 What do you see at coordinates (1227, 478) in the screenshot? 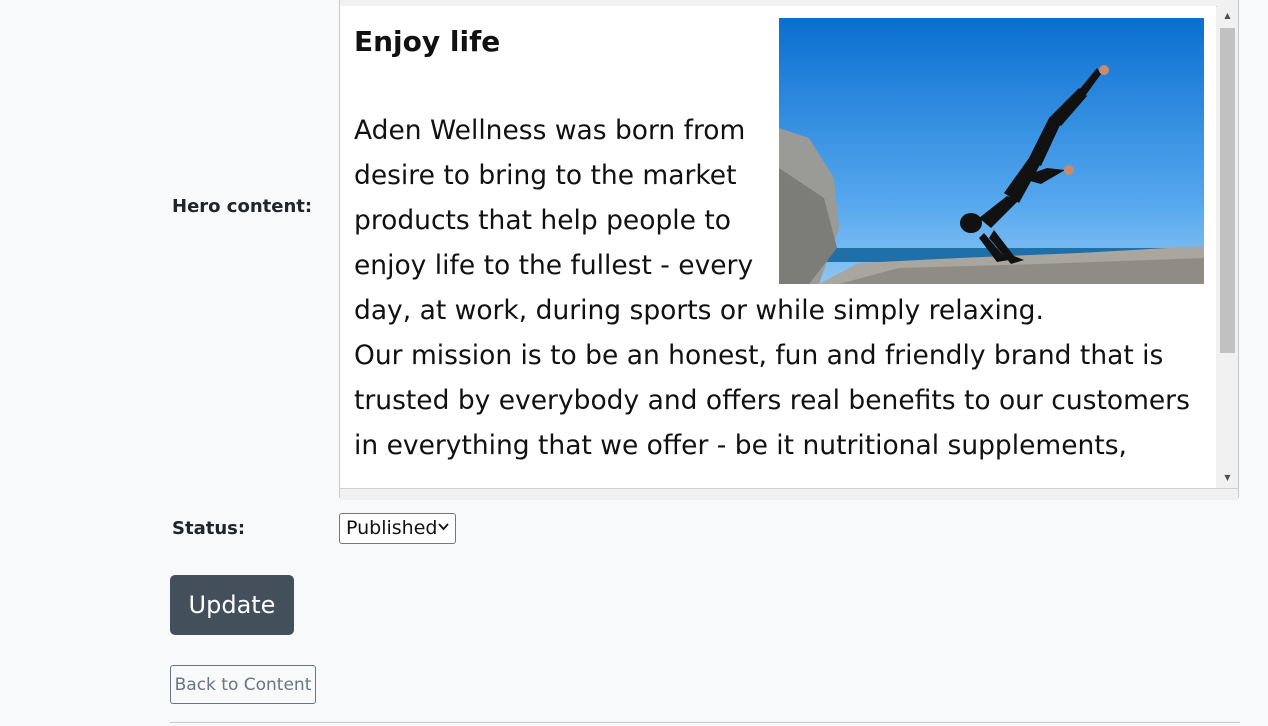
I see `scroll-down-icon: ▼` at bounding box center [1227, 478].